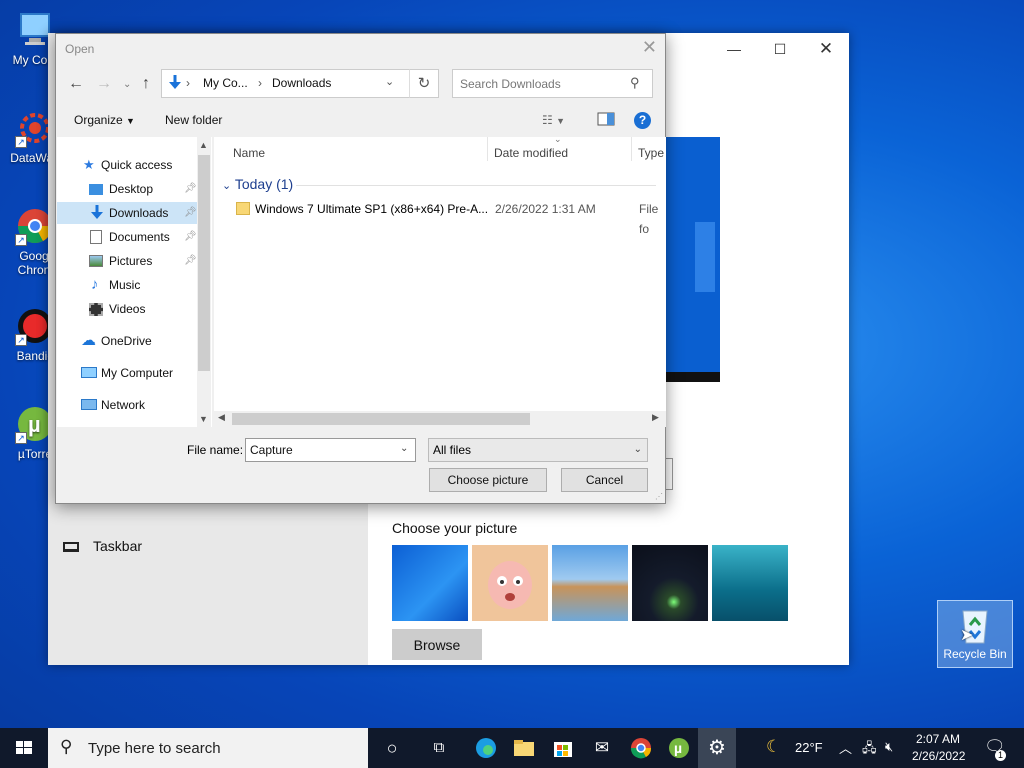 This screenshot has width=1024, height=768. What do you see at coordinates (127, 189) in the screenshot?
I see `nav-desktop: Desktop 📌︎` at bounding box center [127, 189].